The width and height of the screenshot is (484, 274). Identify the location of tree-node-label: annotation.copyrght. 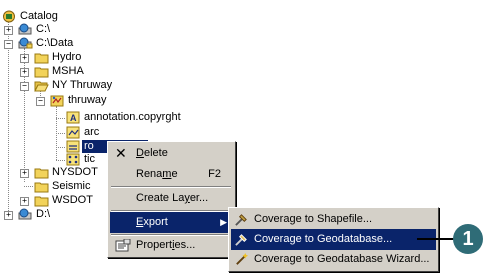
(132, 117).